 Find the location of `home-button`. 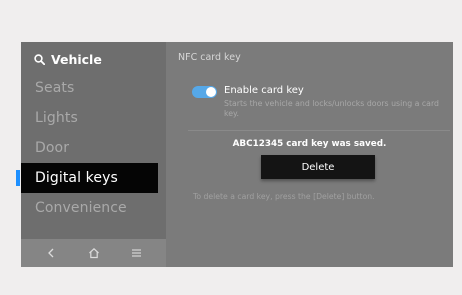

home-button is located at coordinates (94, 253).